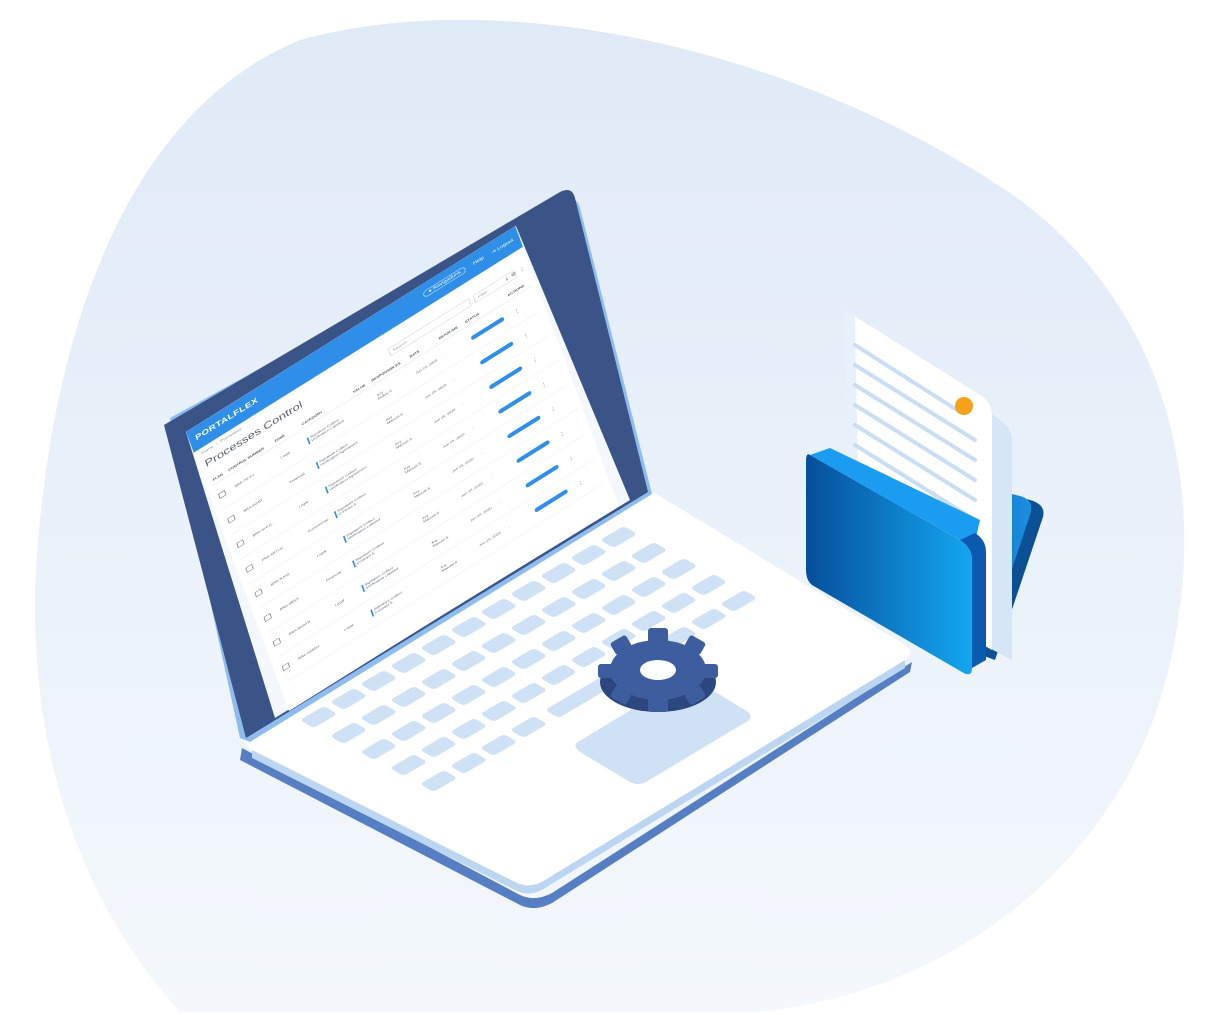 The image size is (1211, 1015). I want to click on logout-link: ⇥ Logout, so click(502, 246).